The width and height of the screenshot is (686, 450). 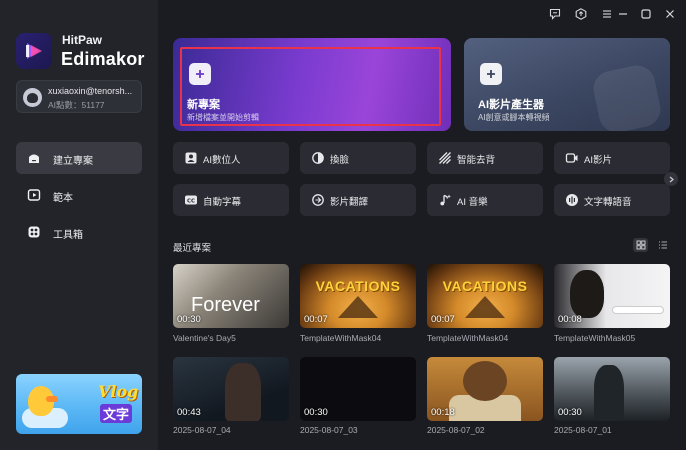 I want to click on ai-video-generator-card: AI影片產生器 AI創意或腳本轉視頻, so click(x=567, y=84).